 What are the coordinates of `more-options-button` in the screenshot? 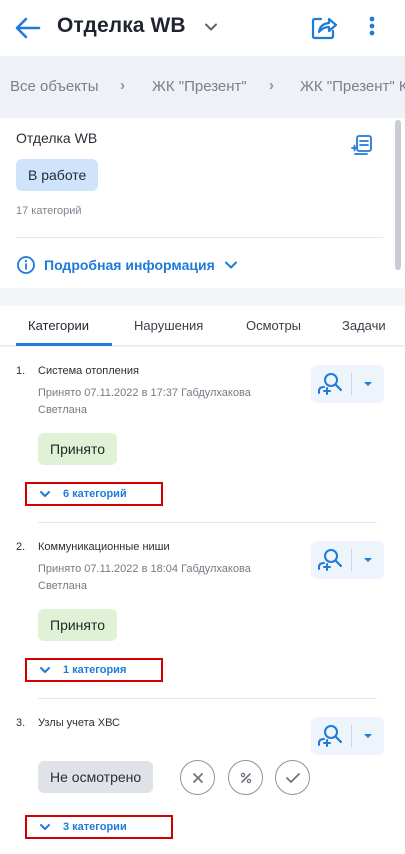 It's located at (372, 27).